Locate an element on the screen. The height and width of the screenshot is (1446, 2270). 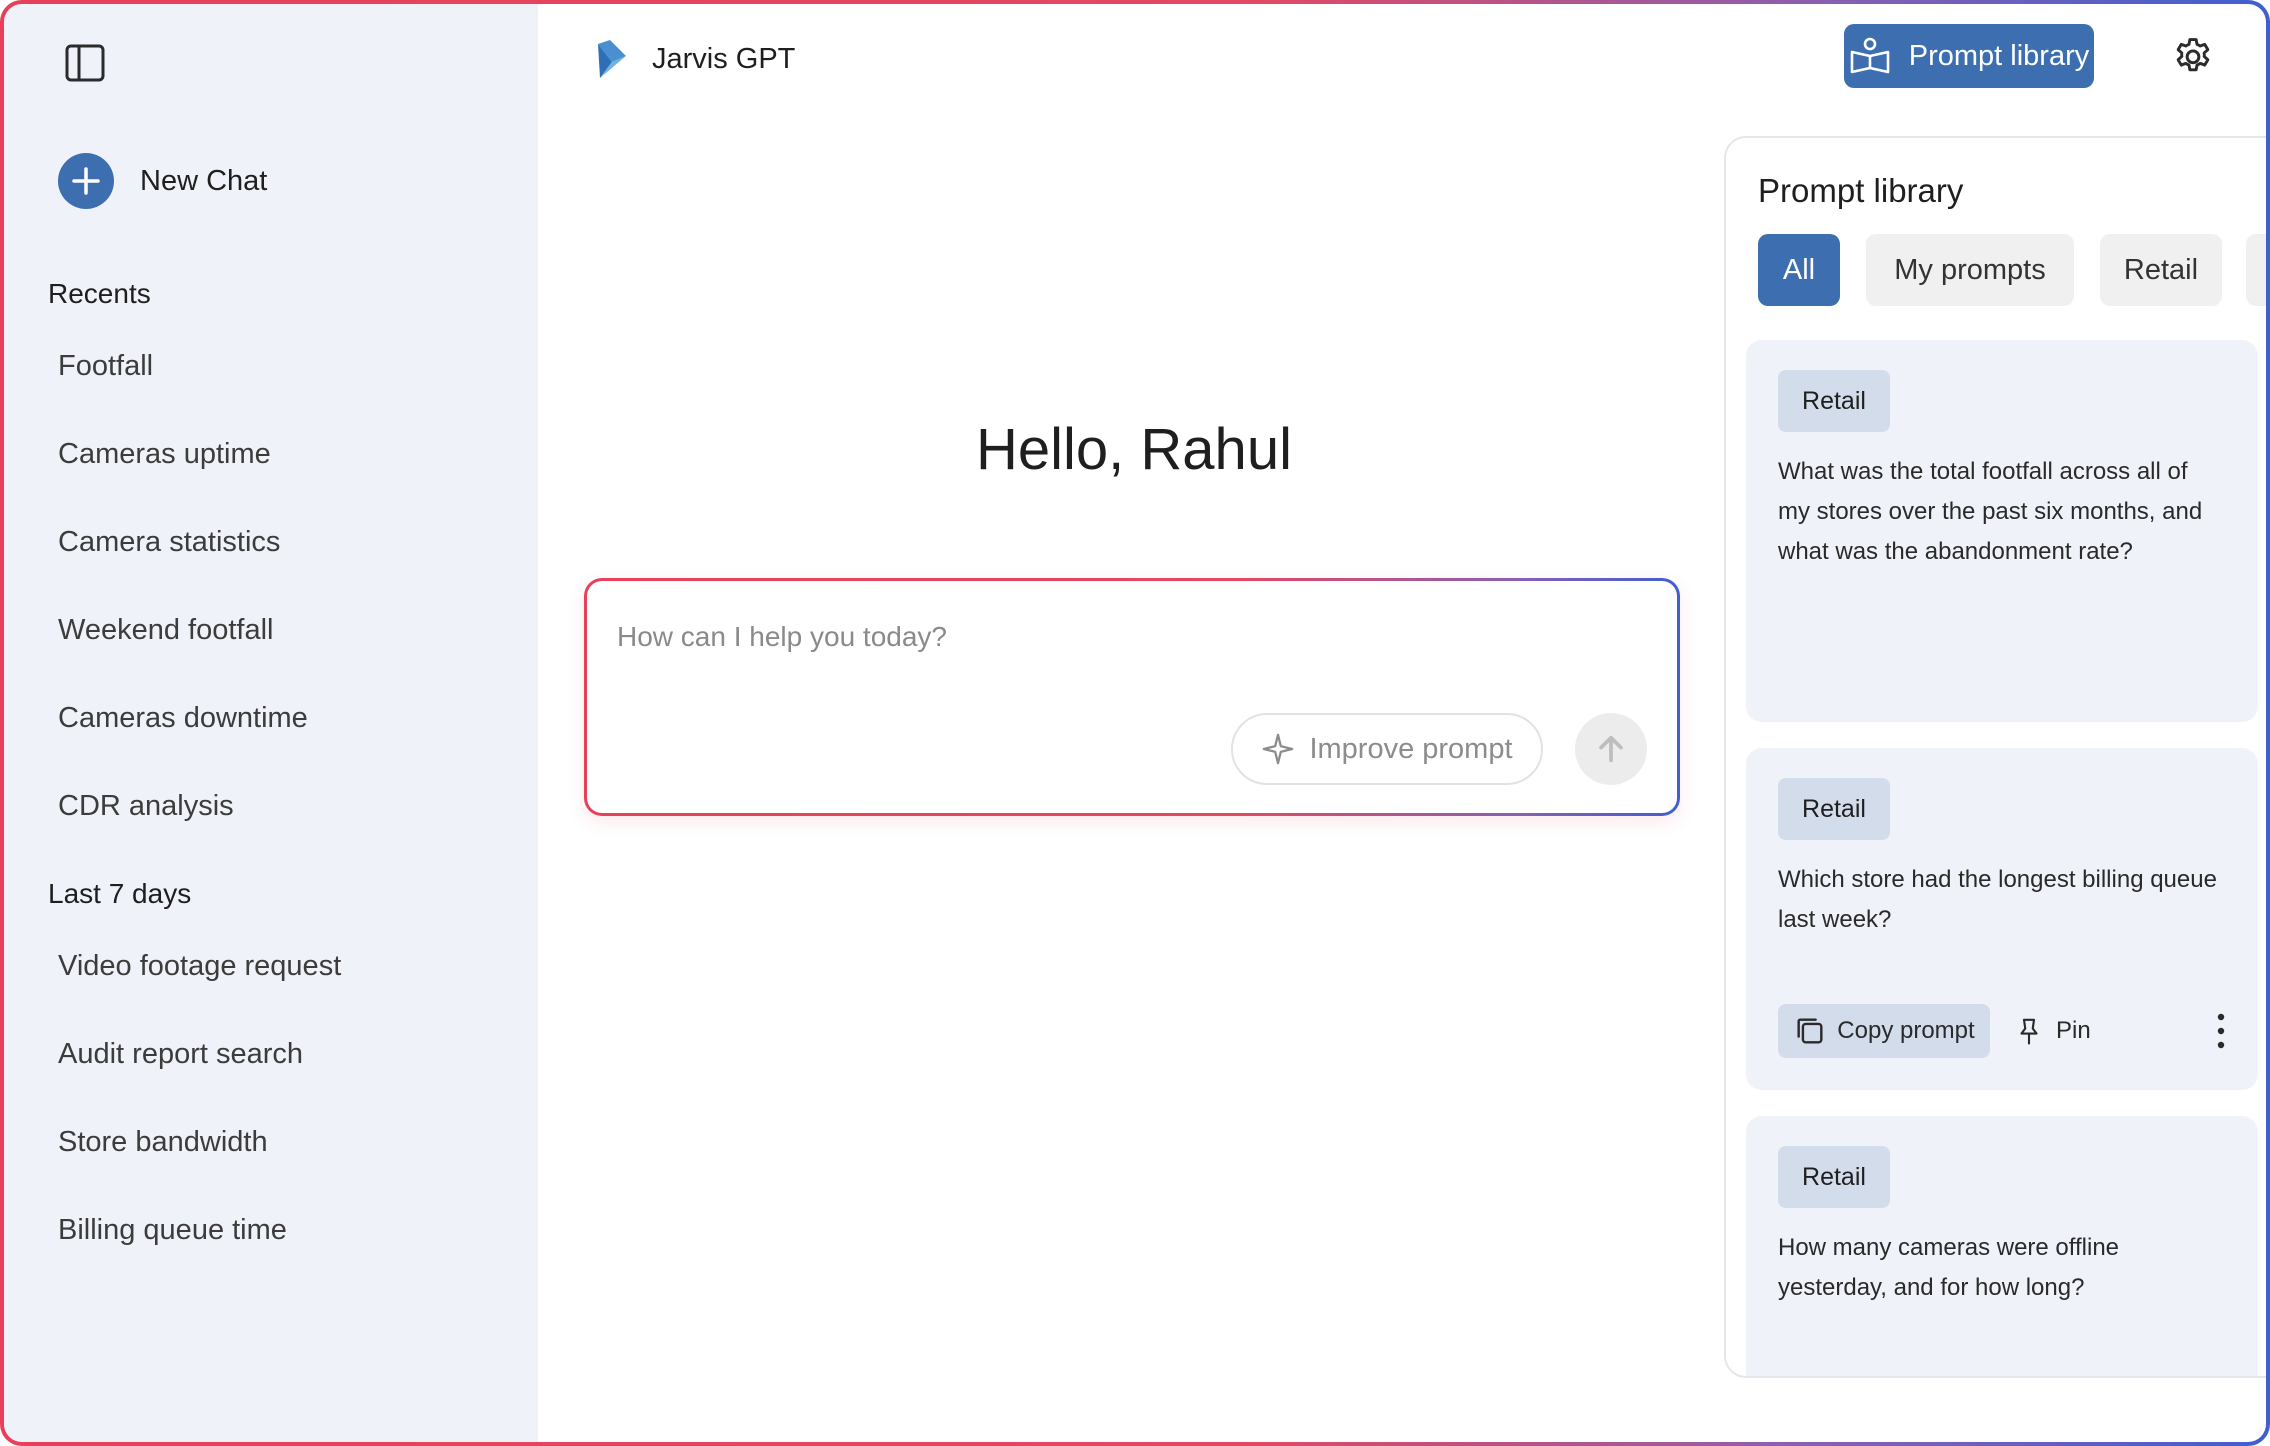
send-button is located at coordinates (1611, 749).